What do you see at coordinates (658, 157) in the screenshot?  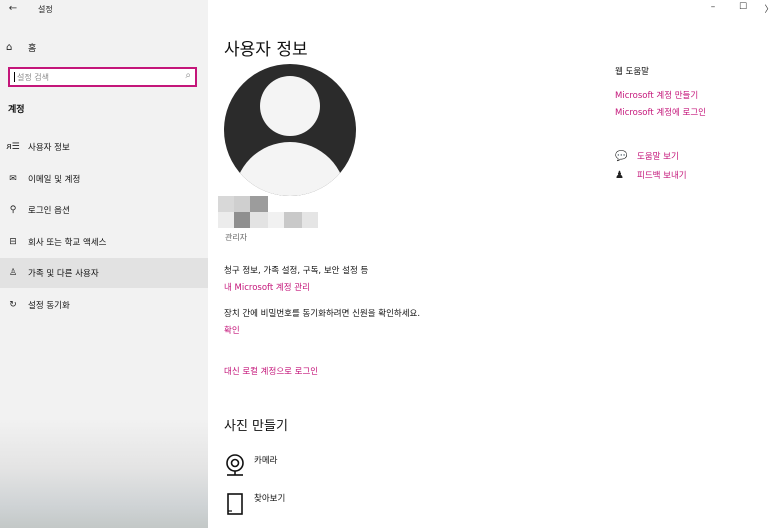 I see `get-help-label: 도움말 보기` at bounding box center [658, 157].